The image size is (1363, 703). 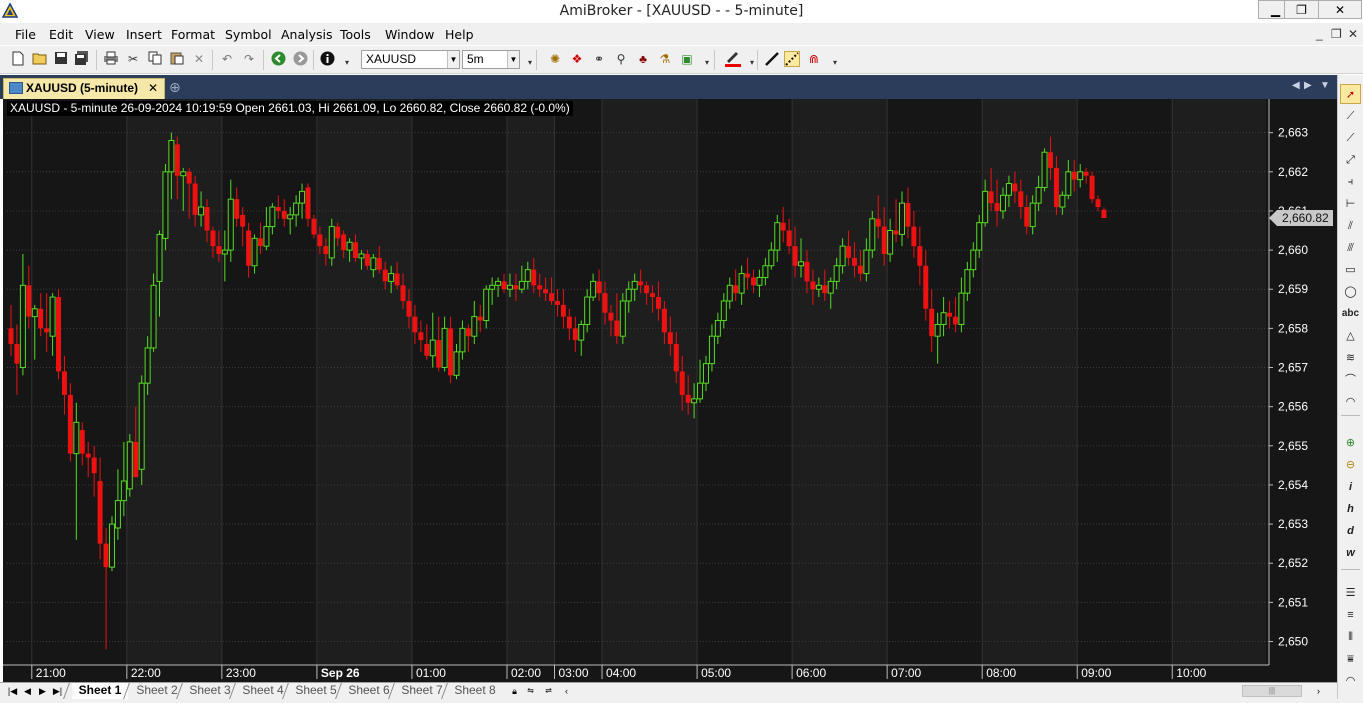 What do you see at coordinates (1350, 182) in the screenshot?
I see `vertical-line-icon: ⫞` at bounding box center [1350, 182].